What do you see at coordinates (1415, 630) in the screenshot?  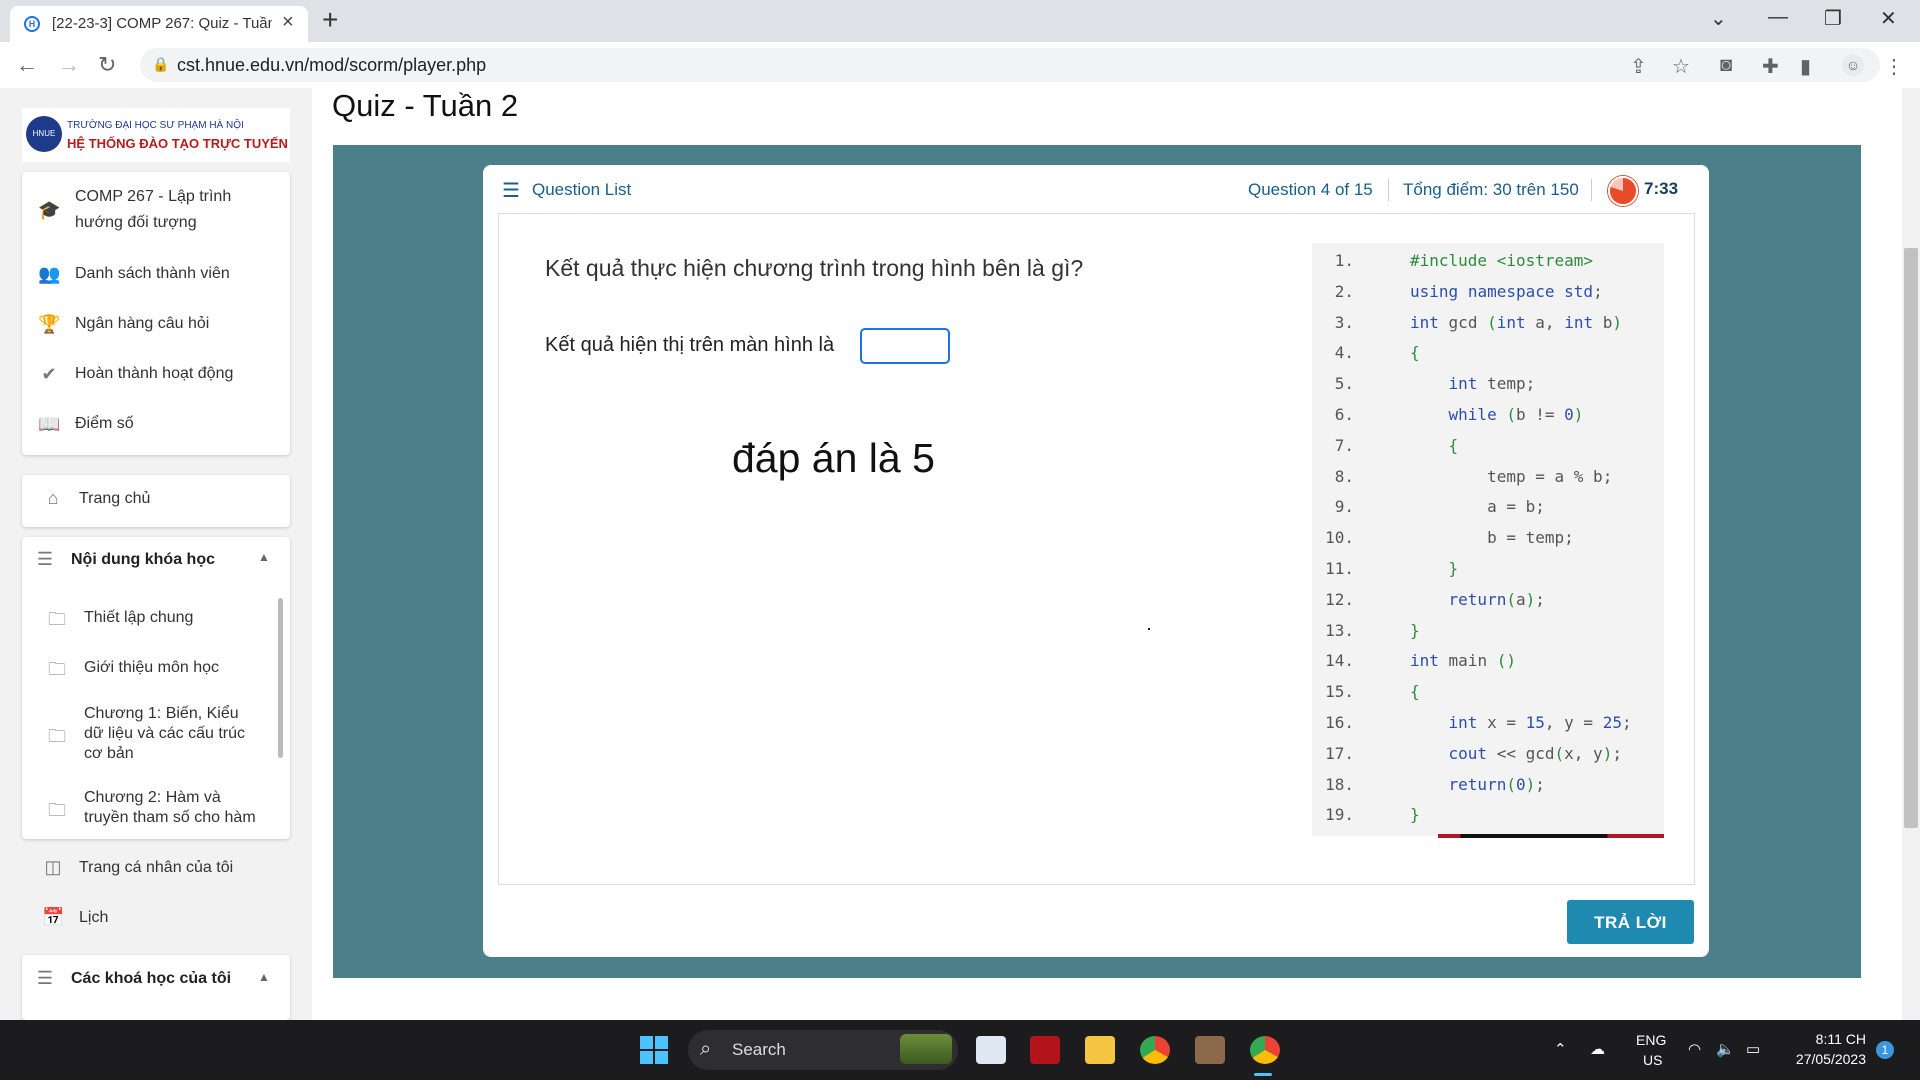 I see `code-line: }` at bounding box center [1415, 630].